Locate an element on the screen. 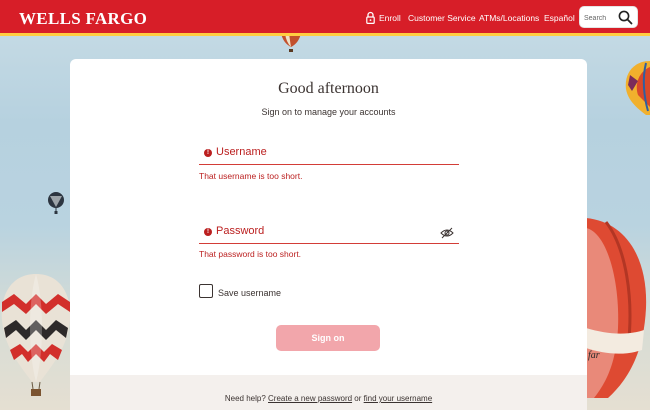 Image resolution: width=650 pixels, height=410 pixels. username-error-message: That username is too short. is located at coordinates (251, 176).